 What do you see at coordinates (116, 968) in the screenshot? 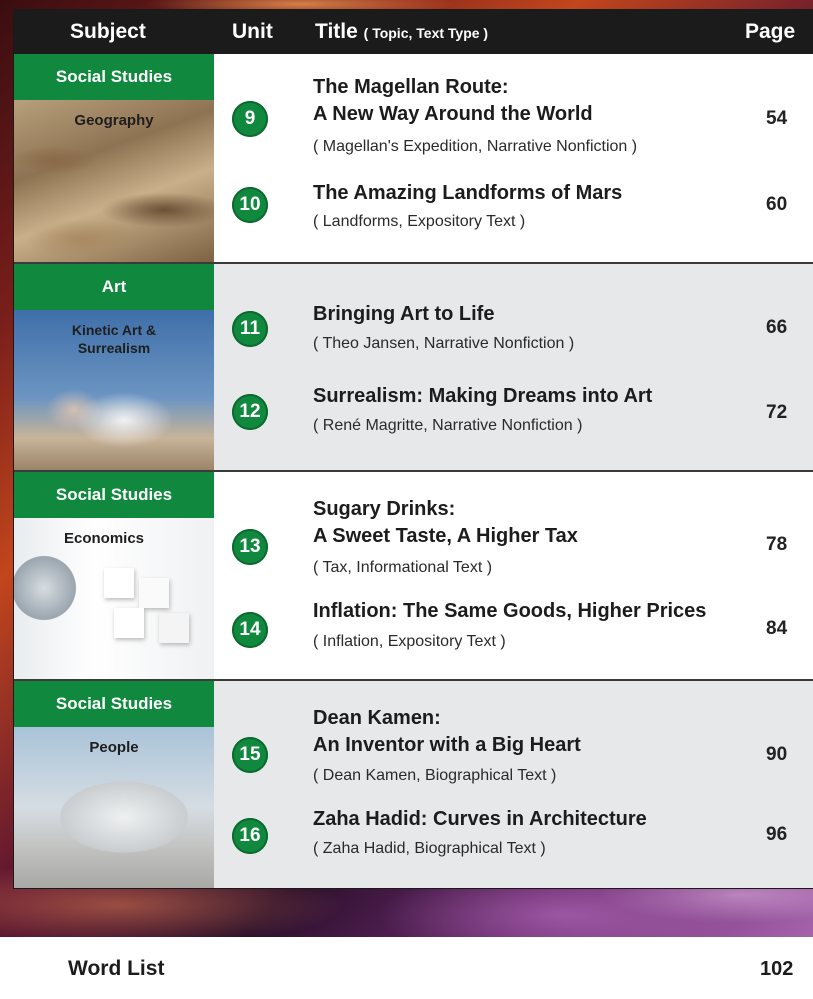
I see `word-list-label: Word List` at bounding box center [116, 968].